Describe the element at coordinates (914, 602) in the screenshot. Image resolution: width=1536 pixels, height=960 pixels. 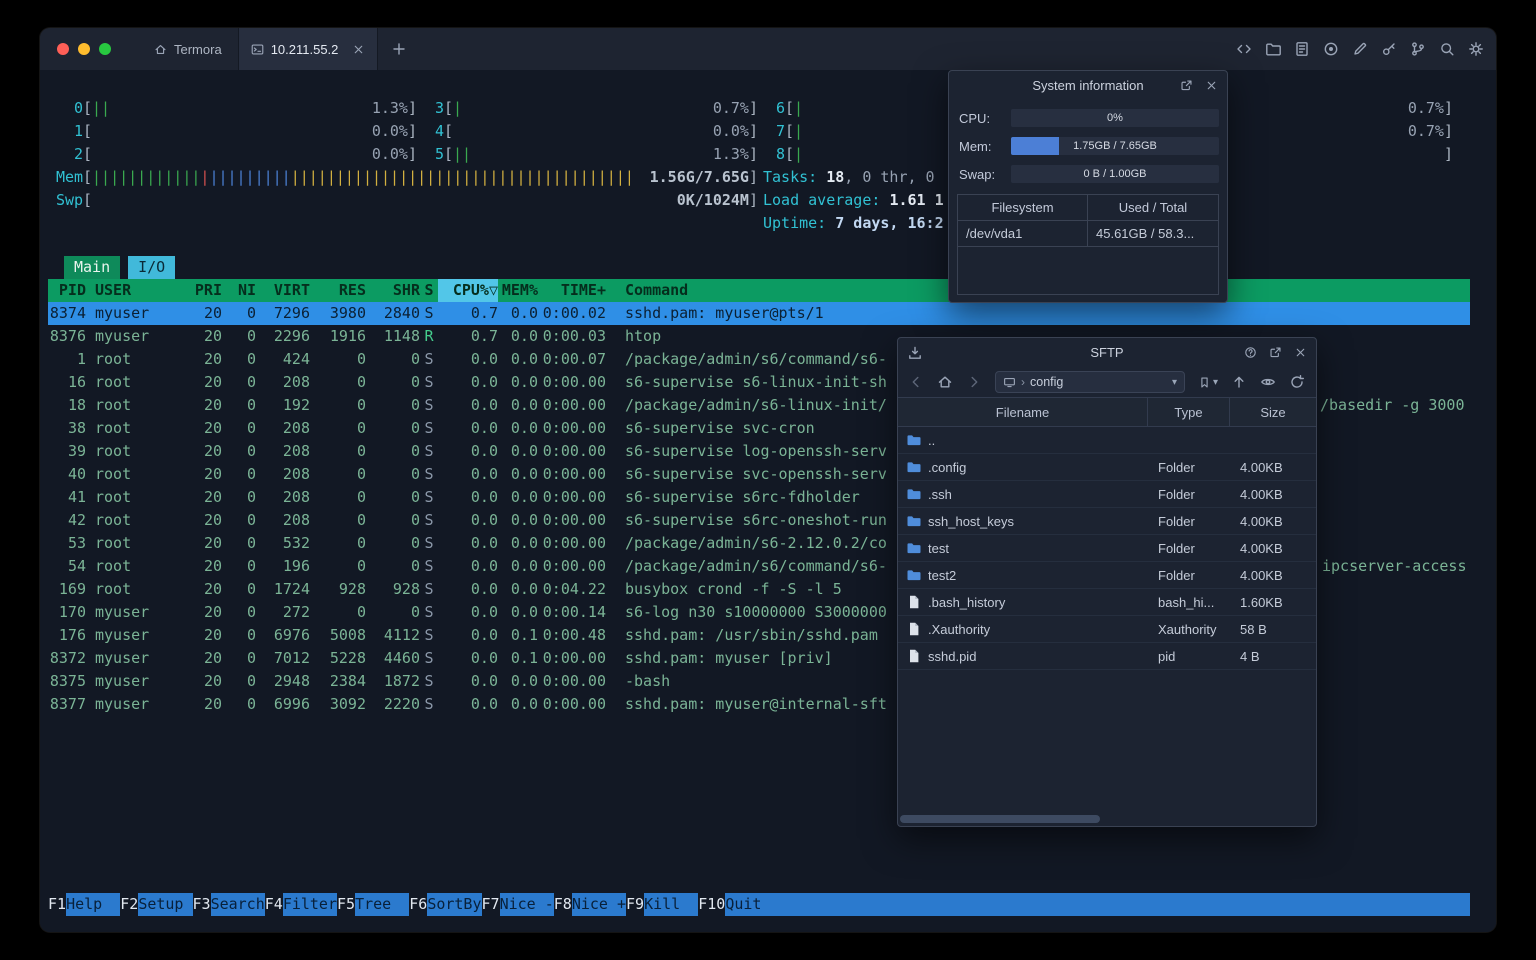
I see `file-icon` at that location.